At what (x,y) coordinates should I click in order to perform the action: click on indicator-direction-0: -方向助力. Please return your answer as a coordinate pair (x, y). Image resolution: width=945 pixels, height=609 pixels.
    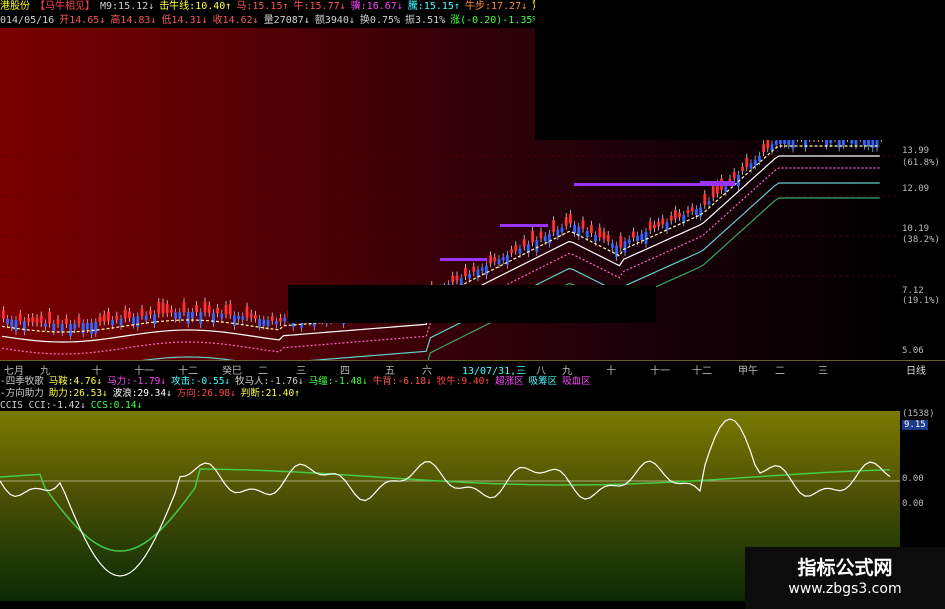
    Looking at the image, I should click on (22, 393).